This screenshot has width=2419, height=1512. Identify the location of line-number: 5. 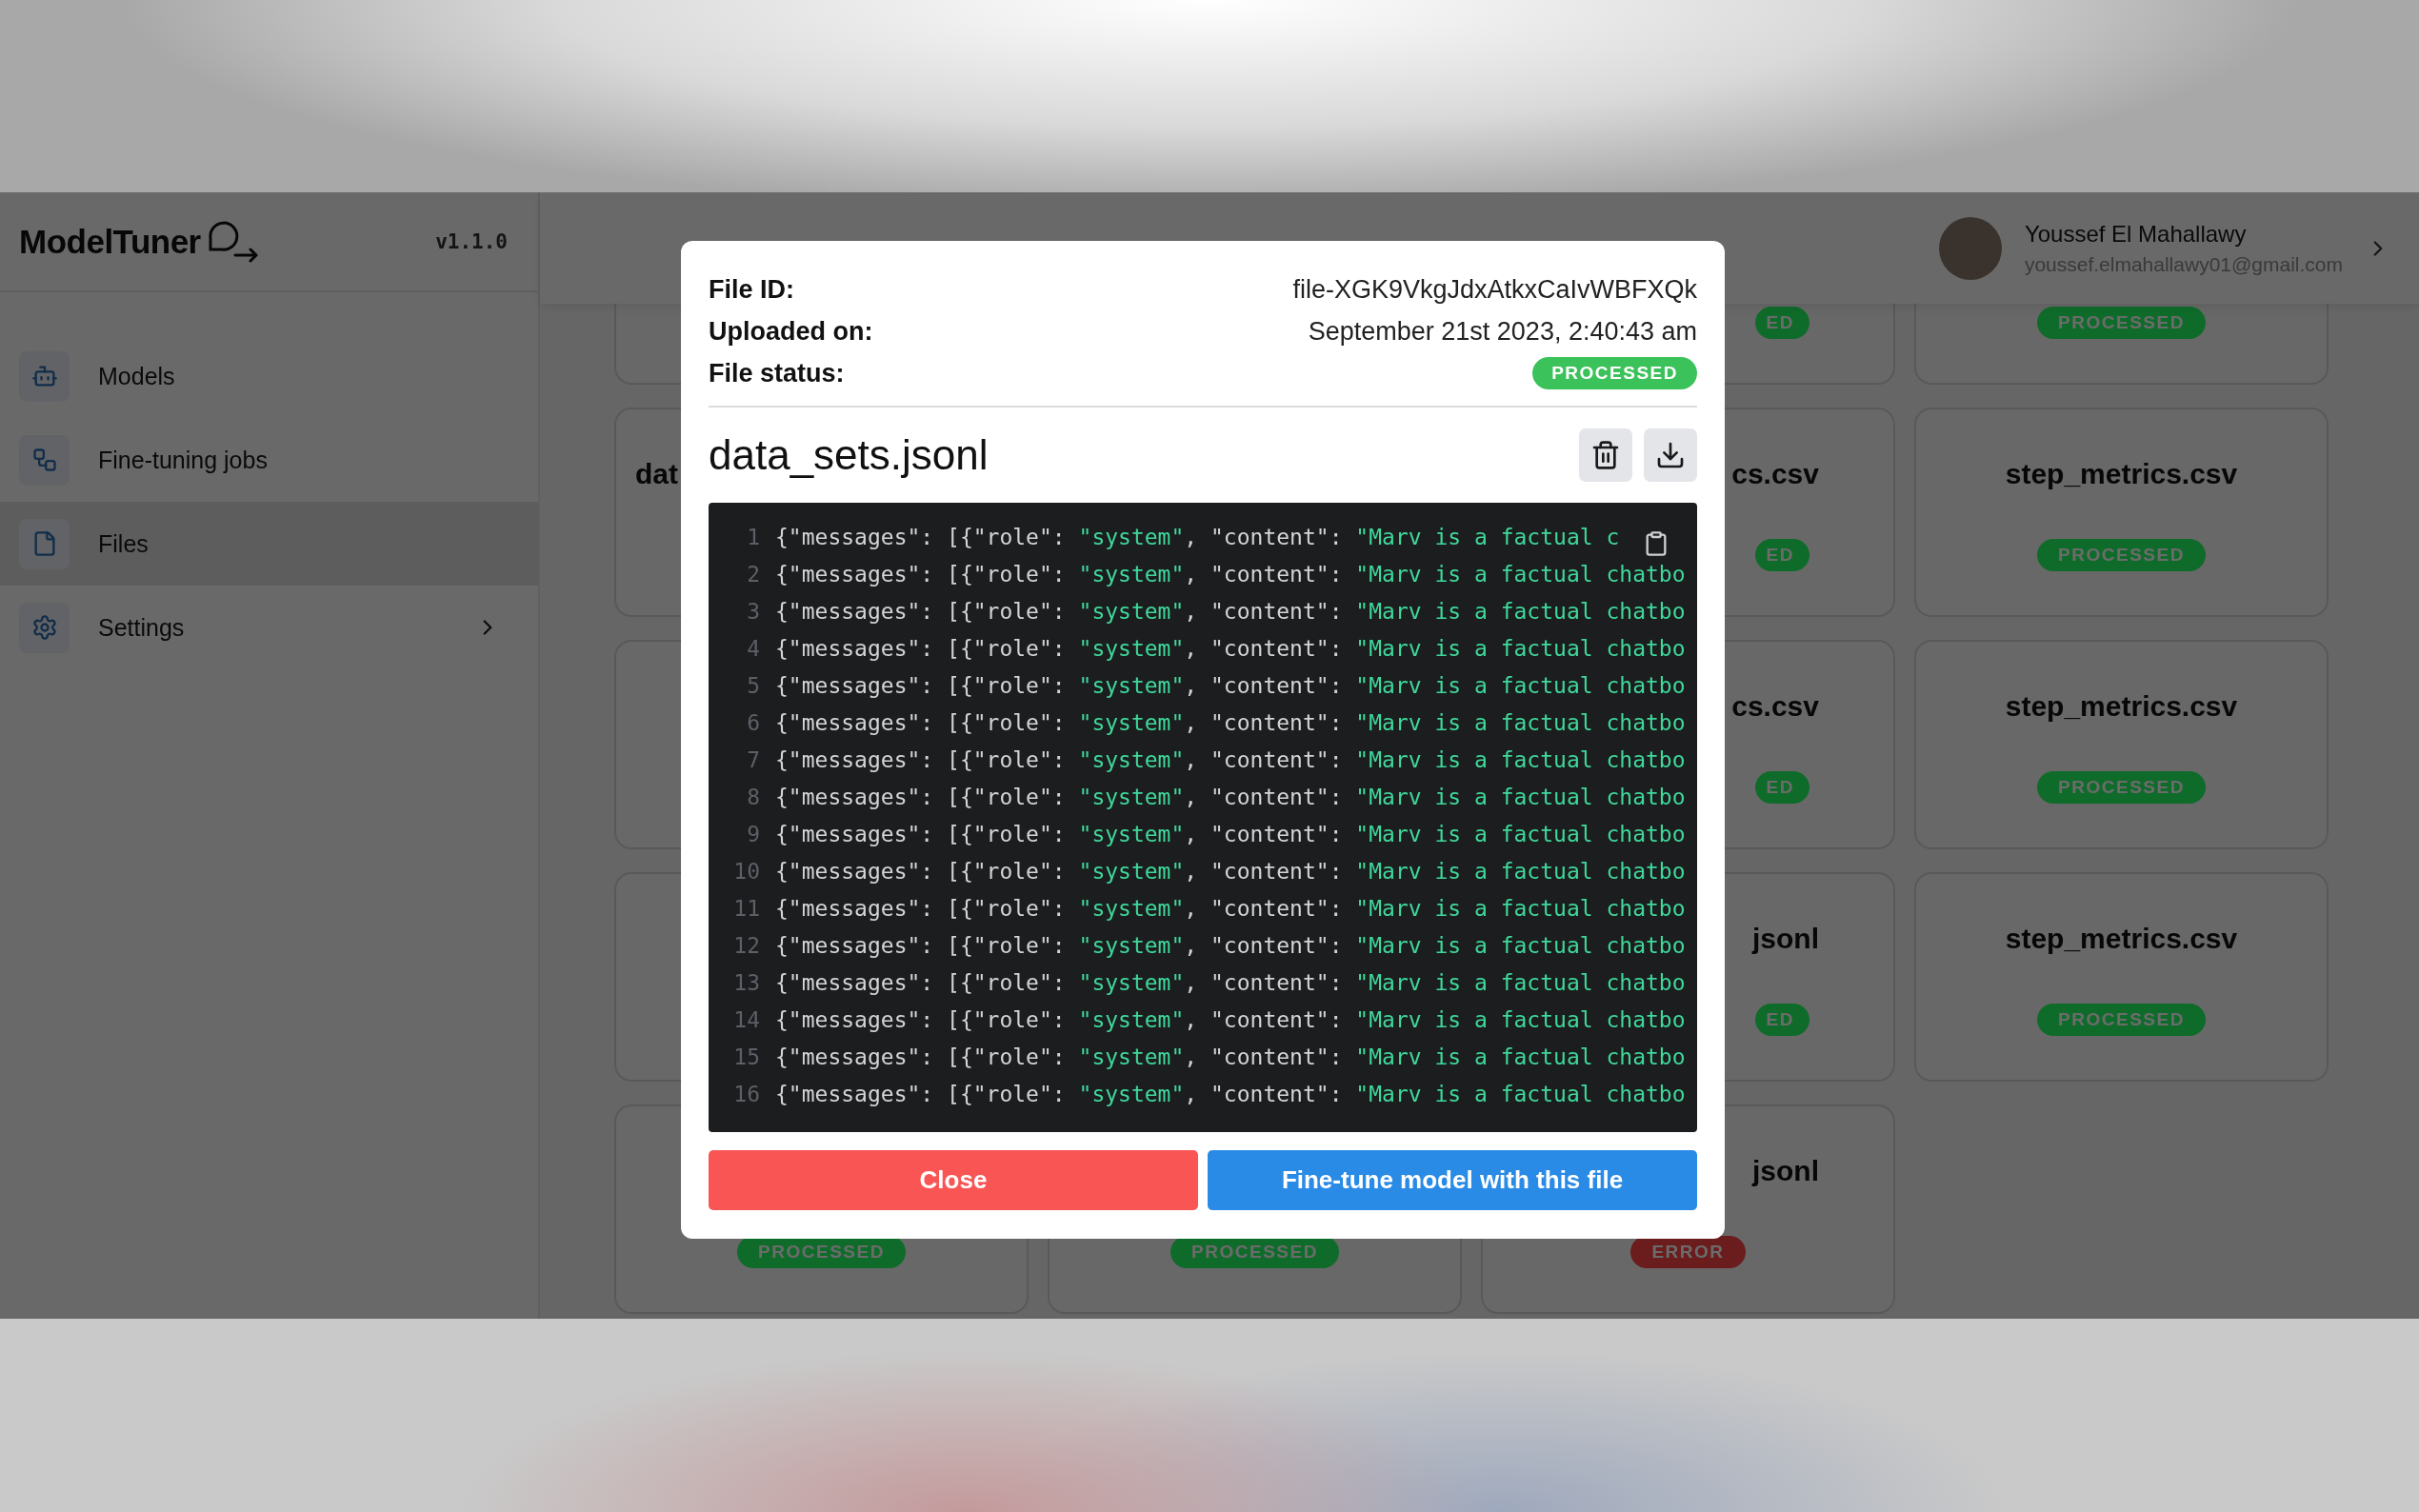
(753, 685).